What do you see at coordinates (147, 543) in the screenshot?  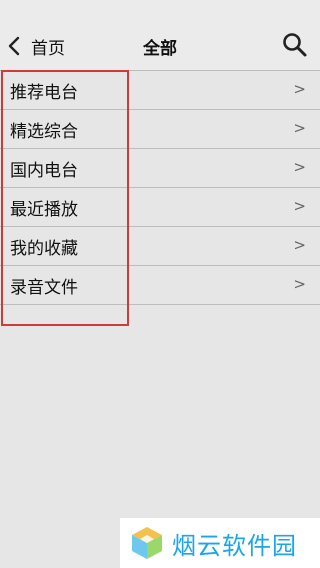 I see `cube-logo-icon` at bounding box center [147, 543].